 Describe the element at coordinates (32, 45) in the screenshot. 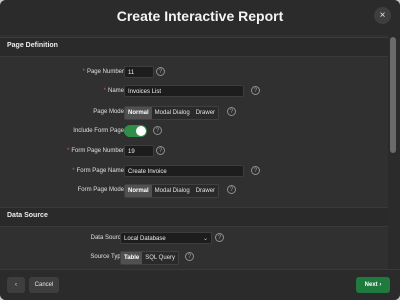

I see `section-title: Page Definition` at that location.